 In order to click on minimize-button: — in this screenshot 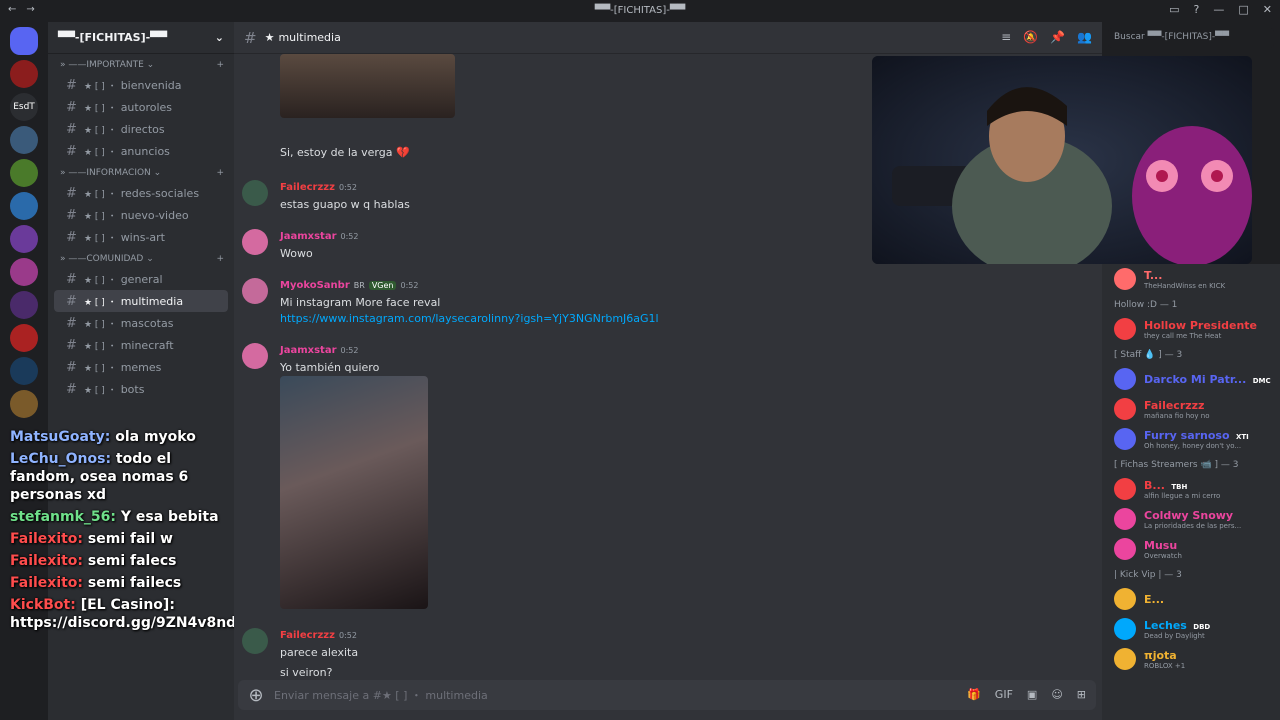, I will do `click(1218, 9)`.